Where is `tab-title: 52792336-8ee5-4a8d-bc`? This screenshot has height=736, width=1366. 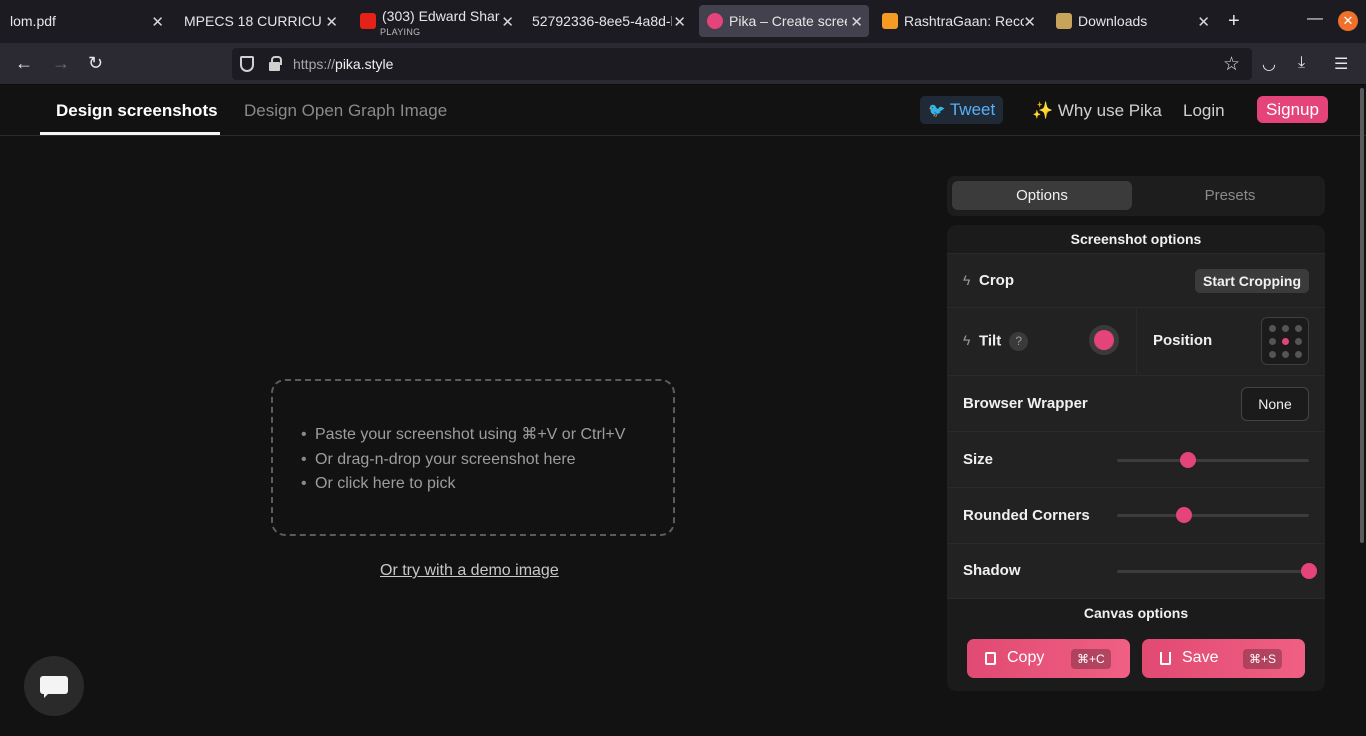
tab-title: 52792336-8ee5-4a8d-bc is located at coordinates (602, 21).